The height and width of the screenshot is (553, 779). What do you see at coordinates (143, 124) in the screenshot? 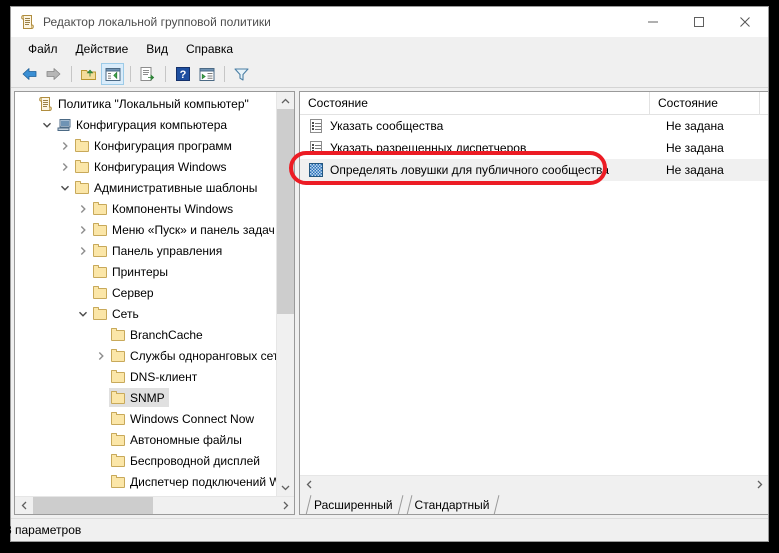
I see `tree-node-content: Конфигурация компьютера` at bounding box center [143, 124].